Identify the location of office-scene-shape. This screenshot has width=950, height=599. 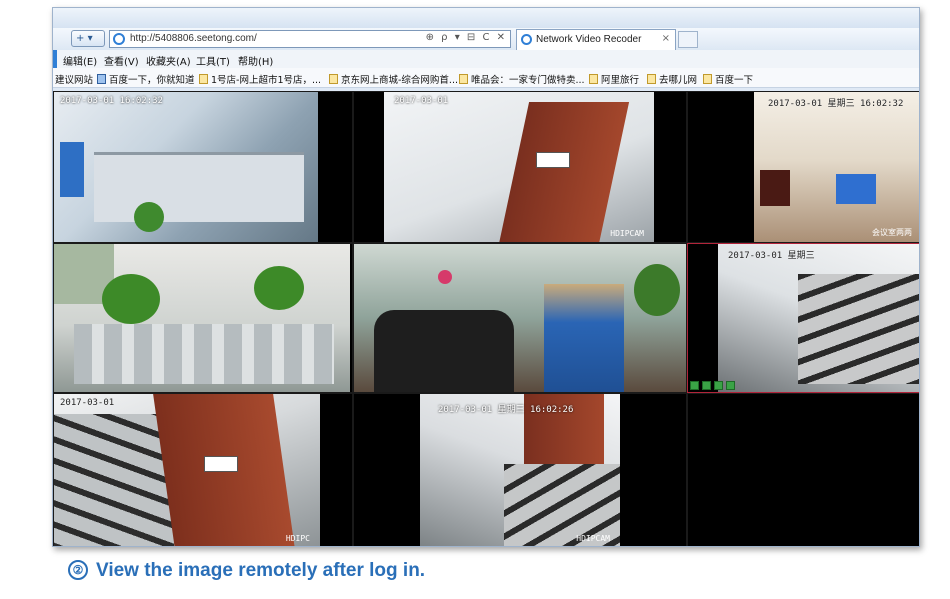
(836, 167).